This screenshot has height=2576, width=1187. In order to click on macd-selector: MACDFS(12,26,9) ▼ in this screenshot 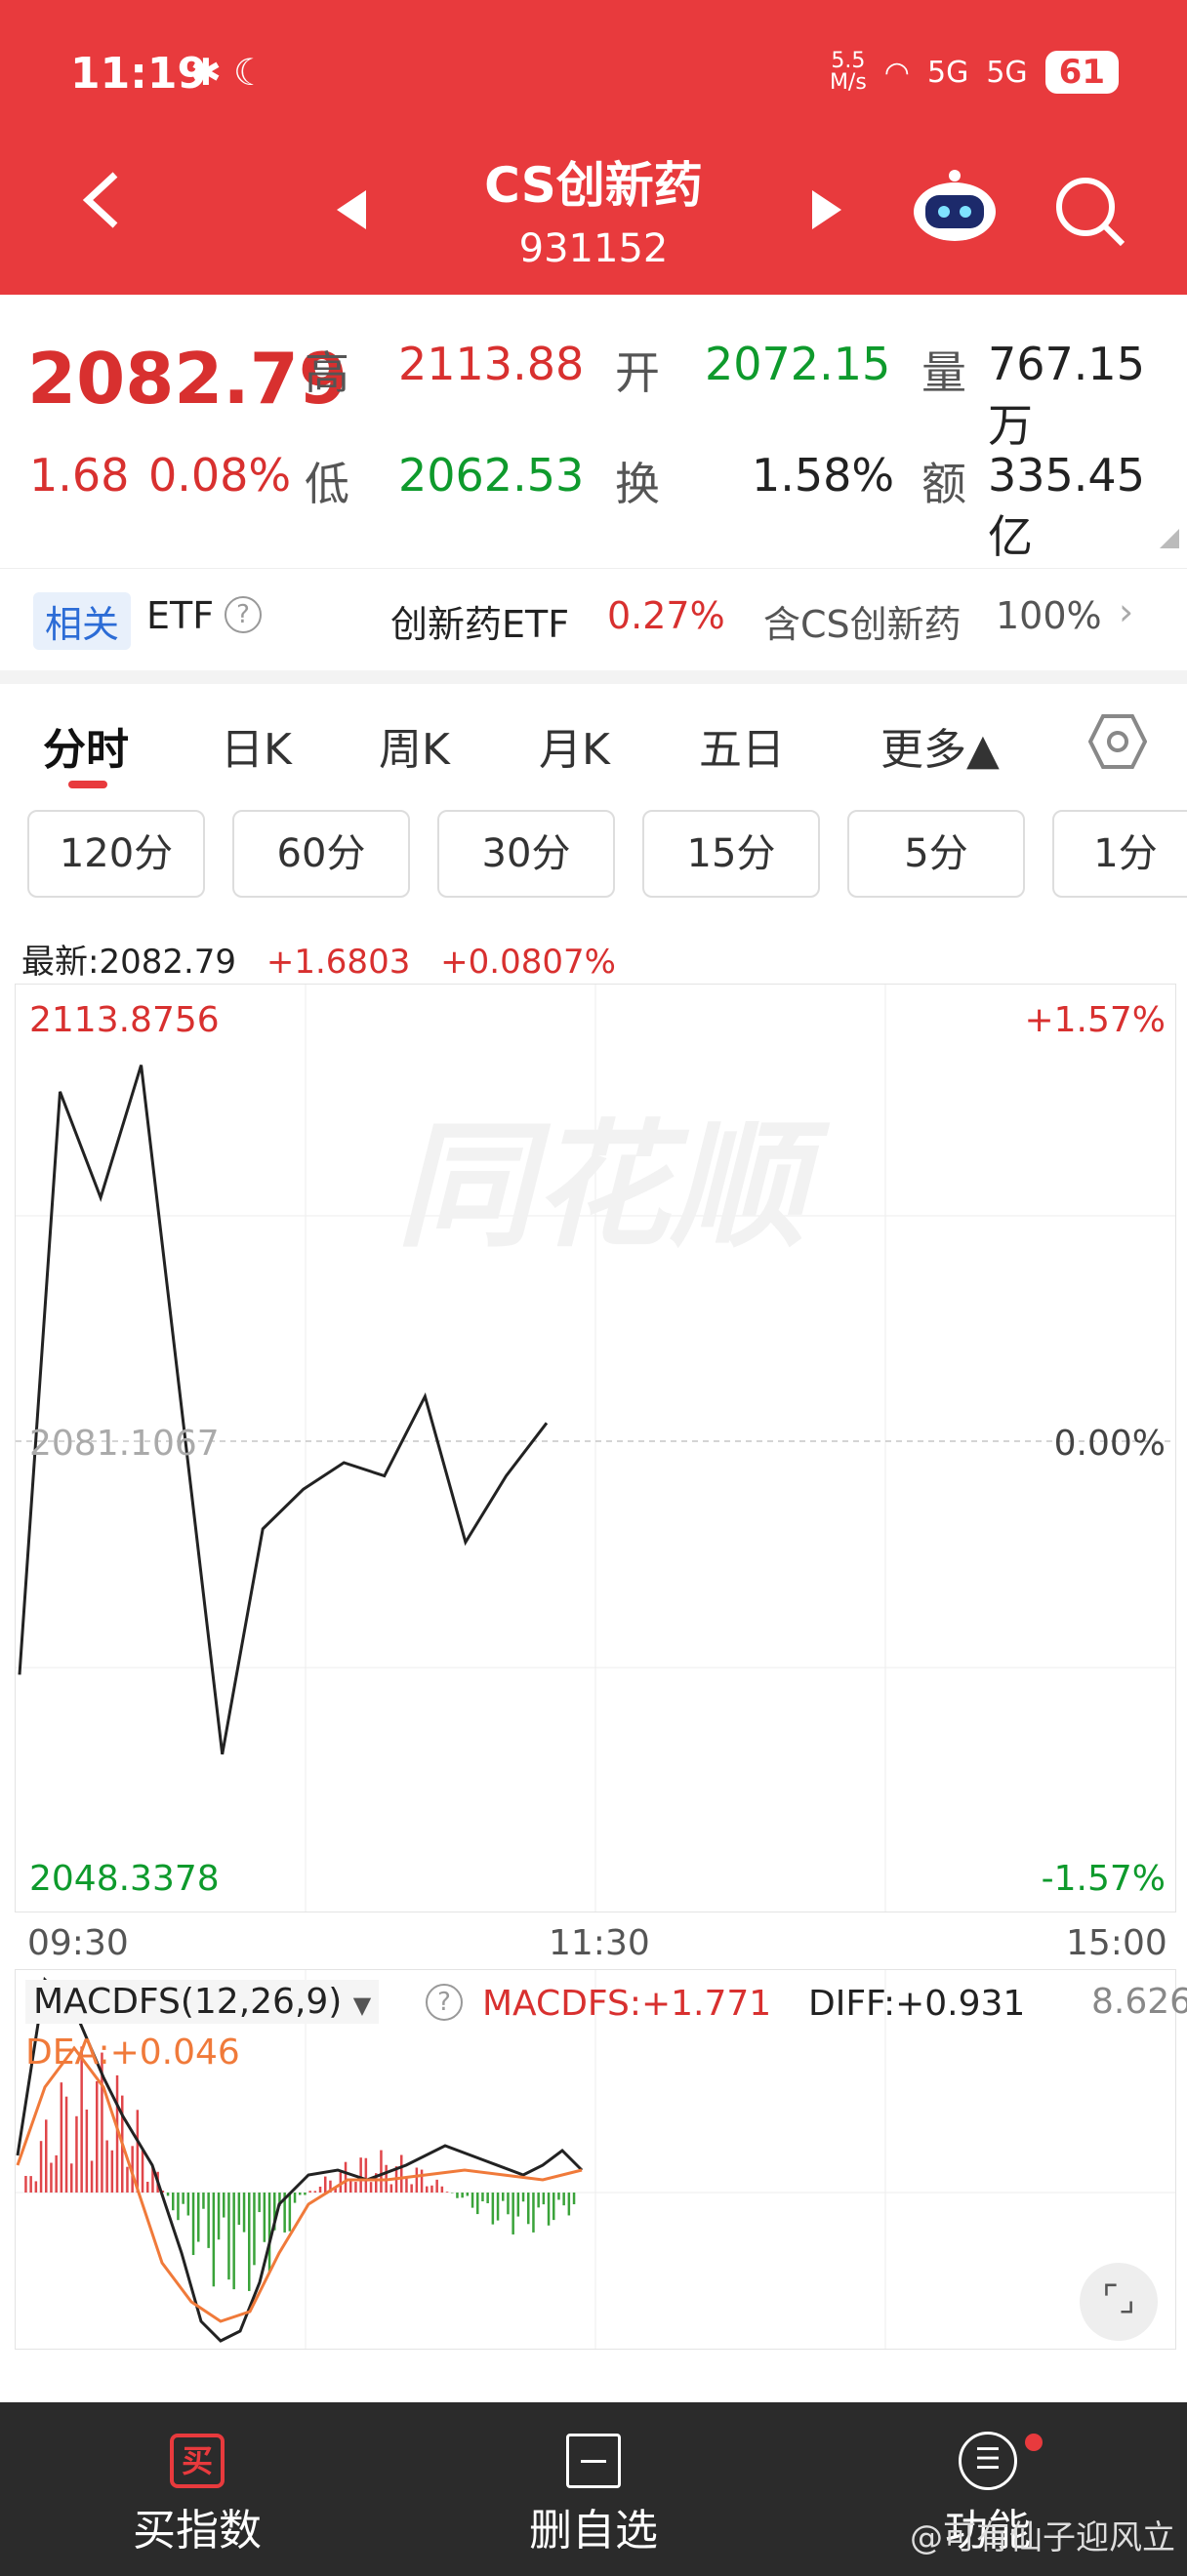, I will do `click(202, 2002)`.